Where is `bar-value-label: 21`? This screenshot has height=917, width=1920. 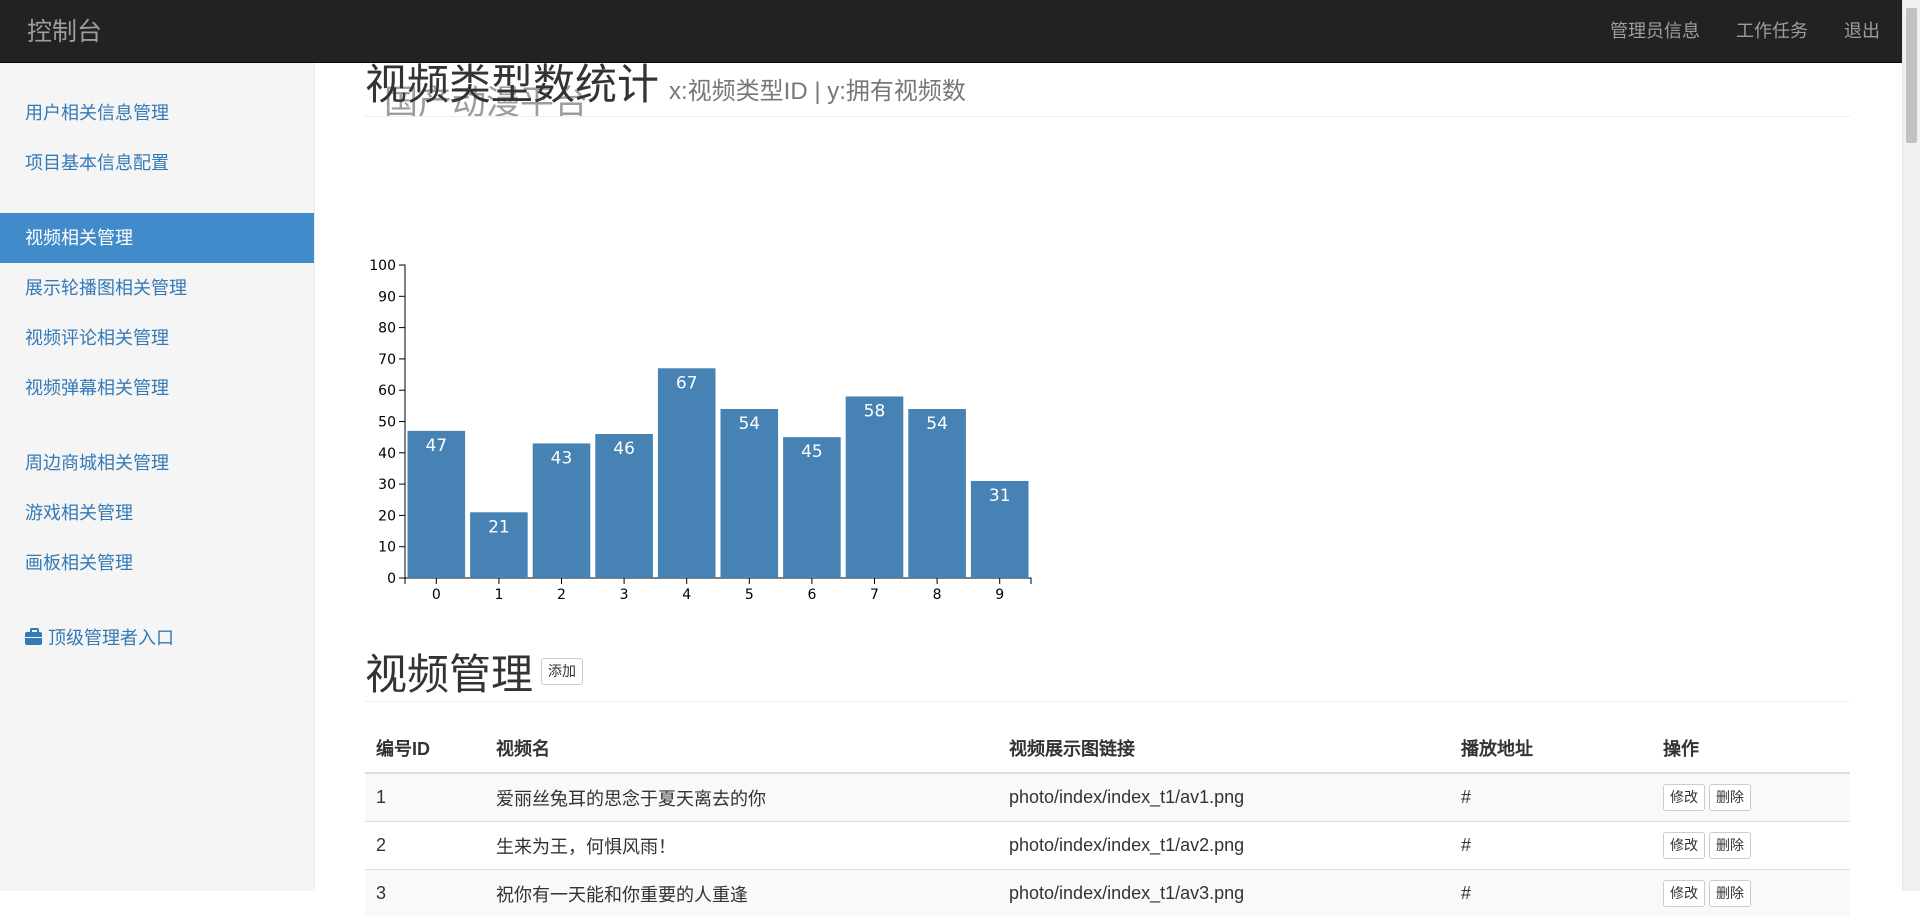
bar-value-label: 21 is located at coordinates (499, 527).